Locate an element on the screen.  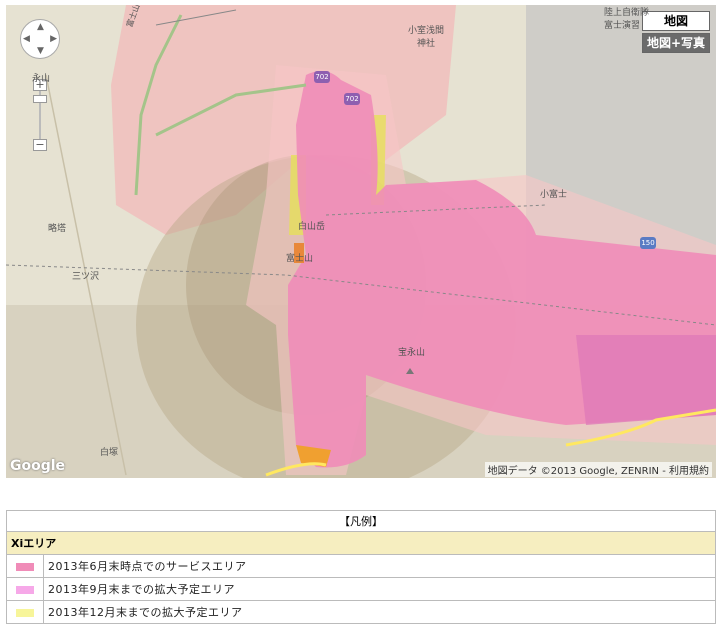
legend-group-xi: Xiエリア is located at coordinates (361, 543).